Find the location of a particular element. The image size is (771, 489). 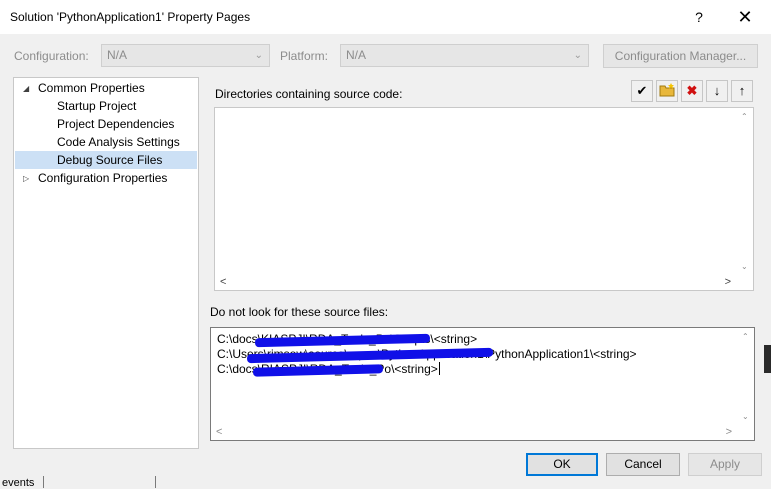

delete-icon: ✖ is located at coordinates (692, 90).